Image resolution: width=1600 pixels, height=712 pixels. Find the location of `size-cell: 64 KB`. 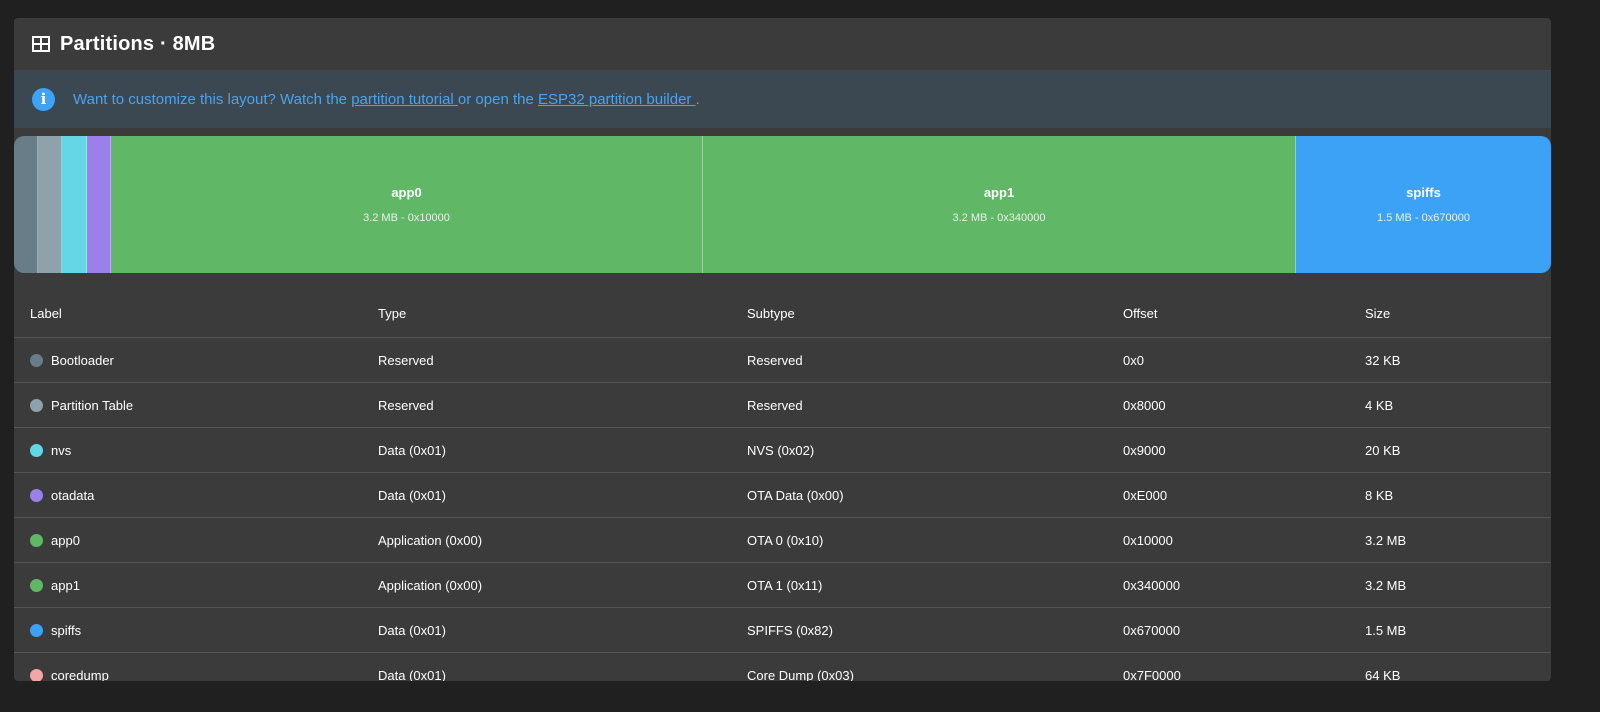

size-cell: 64 KB is located at coordinates (1383, 674).